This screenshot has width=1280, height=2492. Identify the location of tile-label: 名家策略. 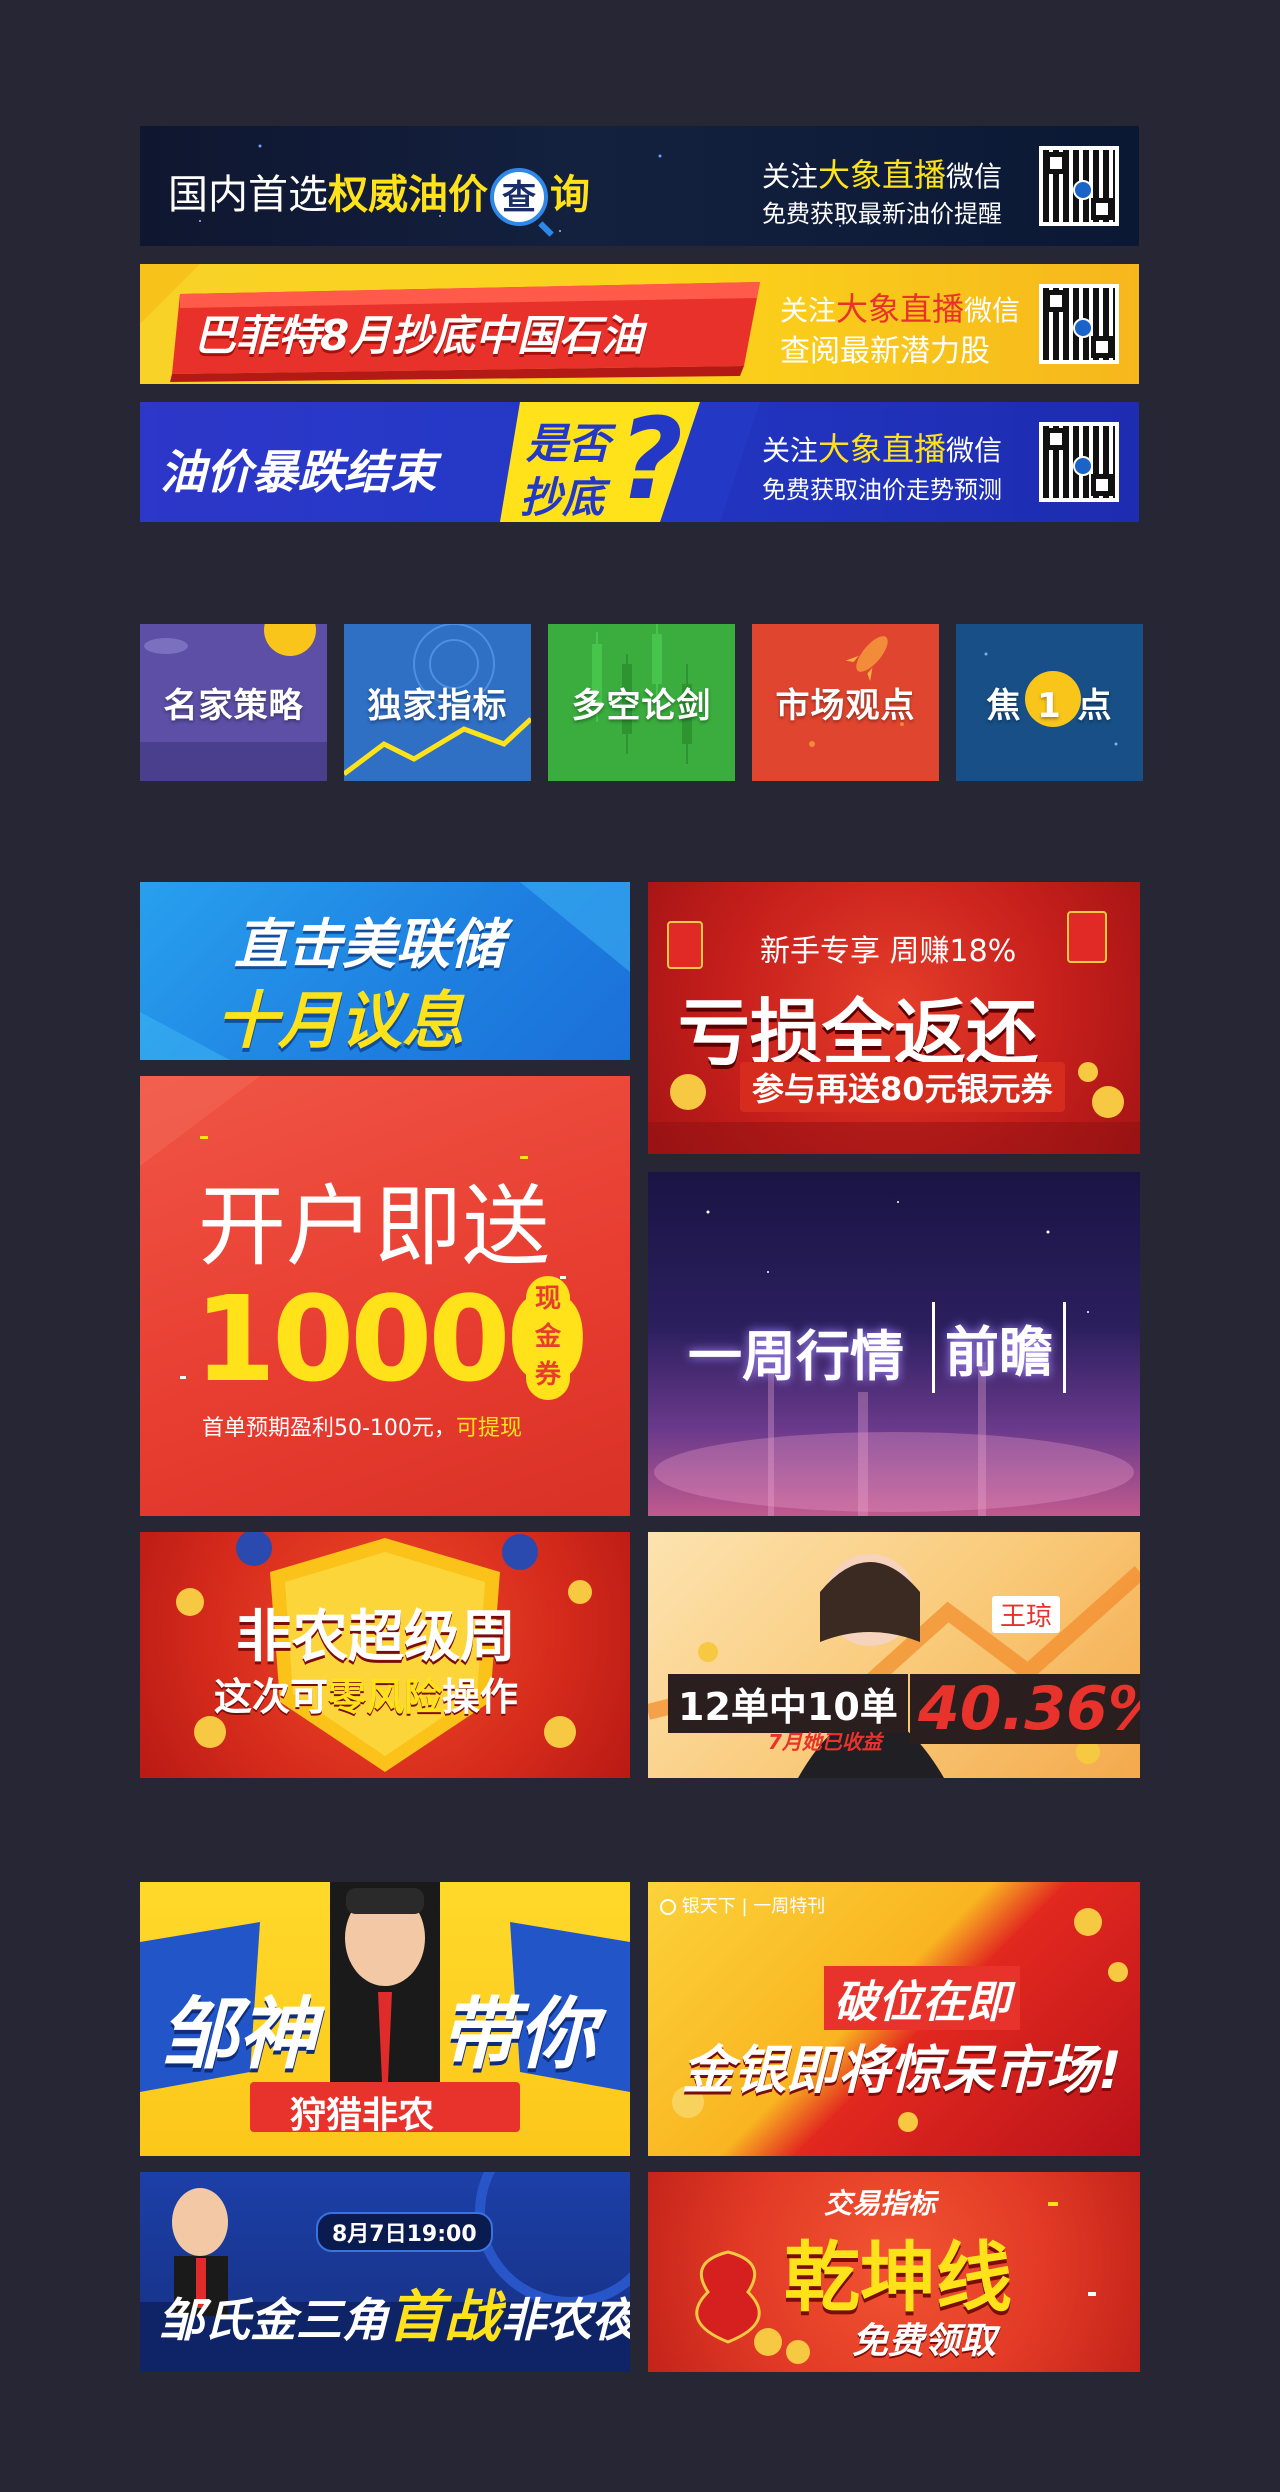
(233, 706).